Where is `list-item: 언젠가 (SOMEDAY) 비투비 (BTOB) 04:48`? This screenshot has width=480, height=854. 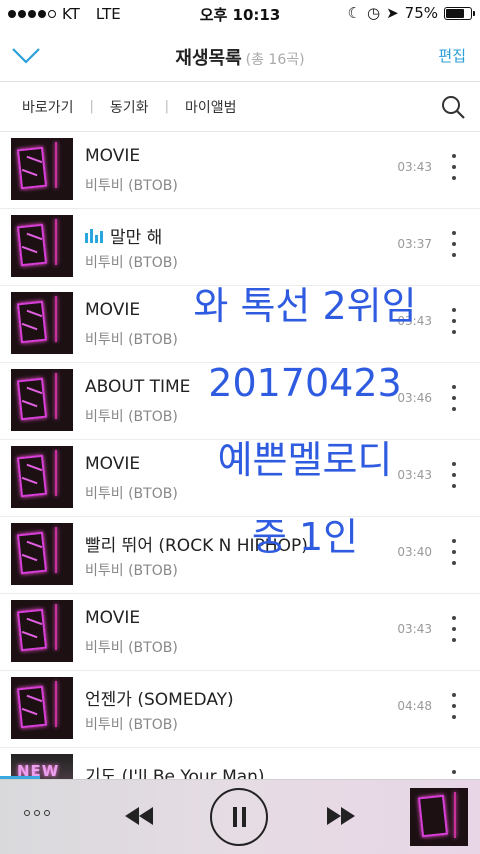 list-item: 언젠가 (SOMEDAY) 비투비 (BTOB) 04:48 is located at coordinates (240, 709).